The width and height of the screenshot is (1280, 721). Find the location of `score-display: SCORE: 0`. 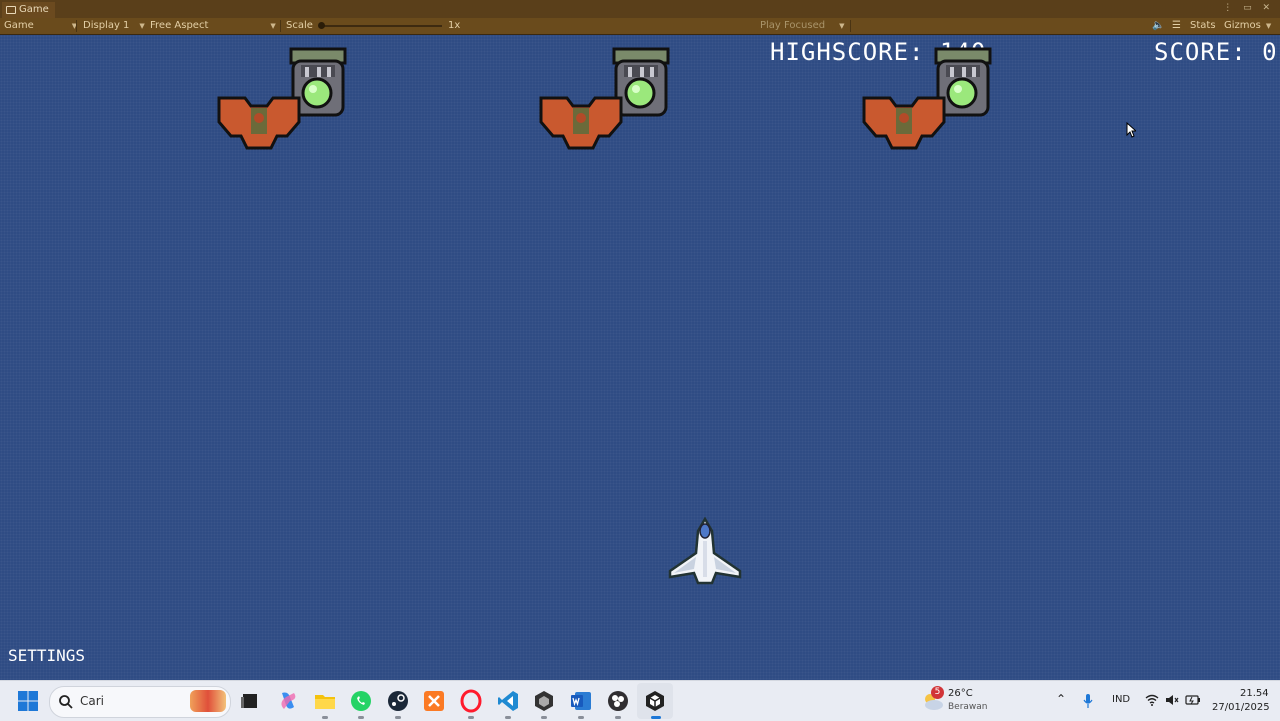

score-display: SCORE: 0 is located at coordinates (1216, 52).